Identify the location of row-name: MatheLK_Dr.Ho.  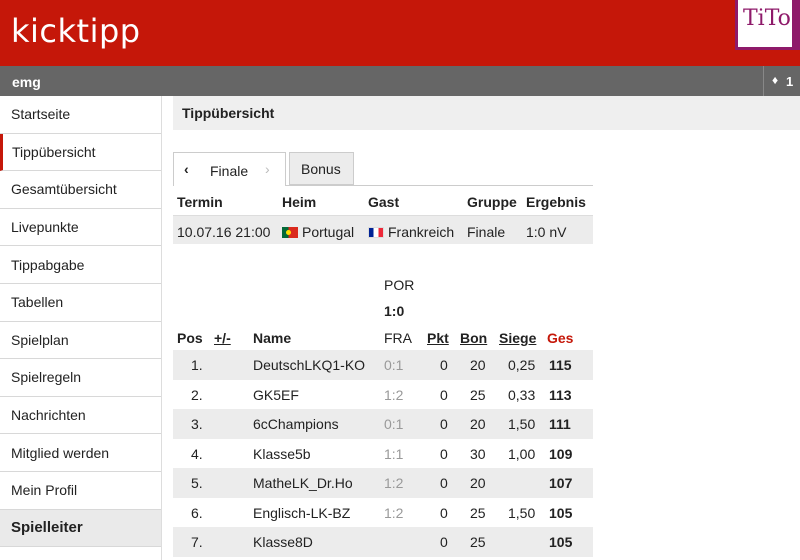
(303, 483).